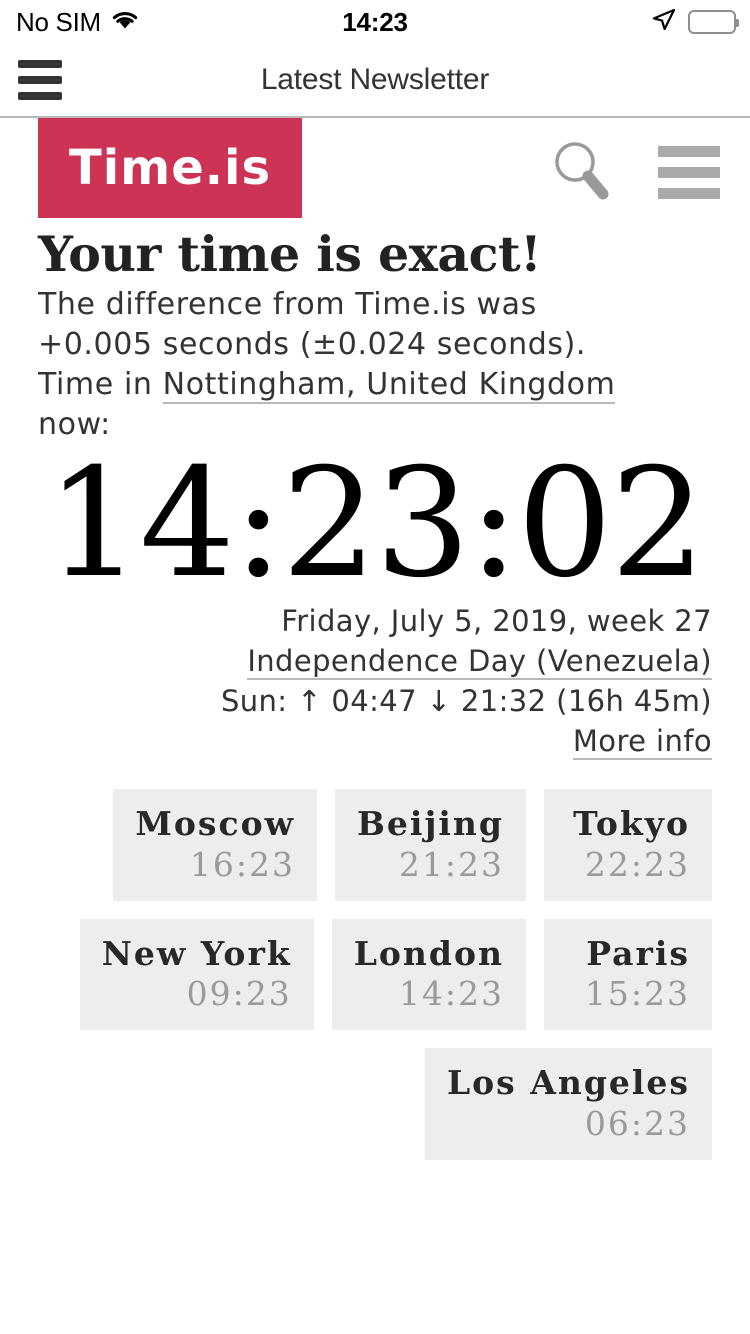 The image size is (750, 1334). I want to click on city-name: Beijing, so click(430, 823).